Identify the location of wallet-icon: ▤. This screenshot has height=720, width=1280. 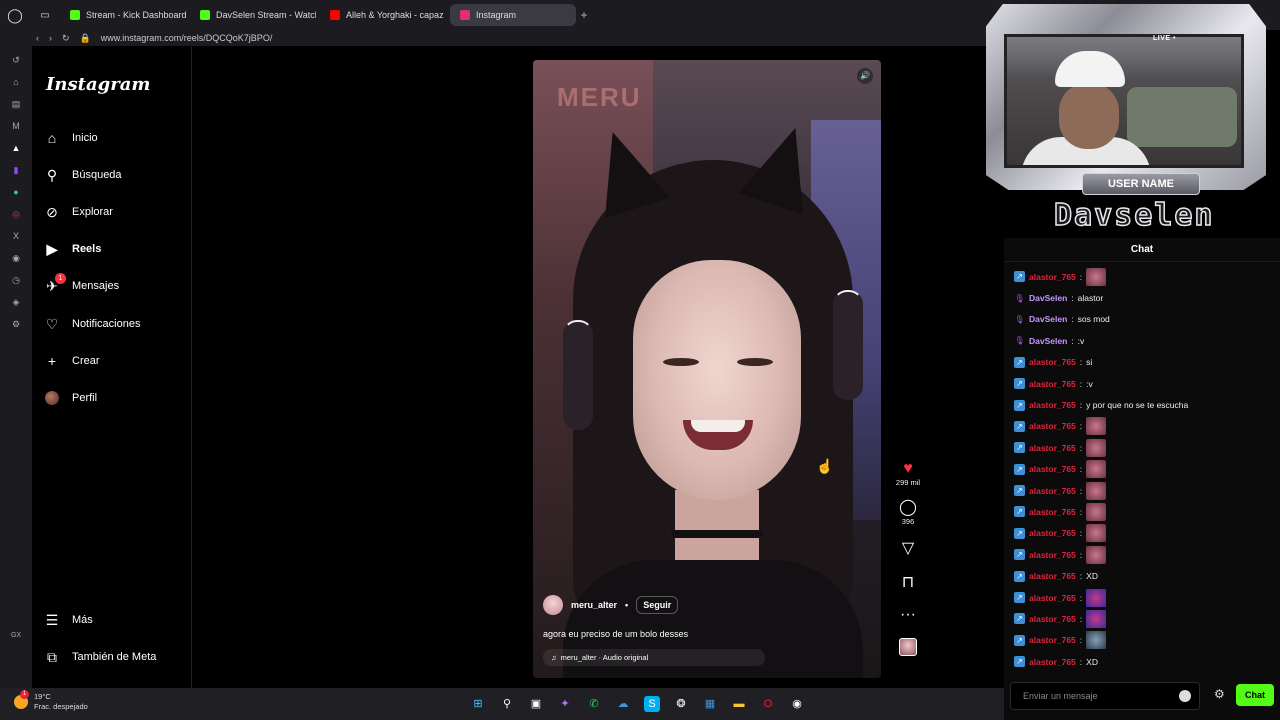
(16, 104).